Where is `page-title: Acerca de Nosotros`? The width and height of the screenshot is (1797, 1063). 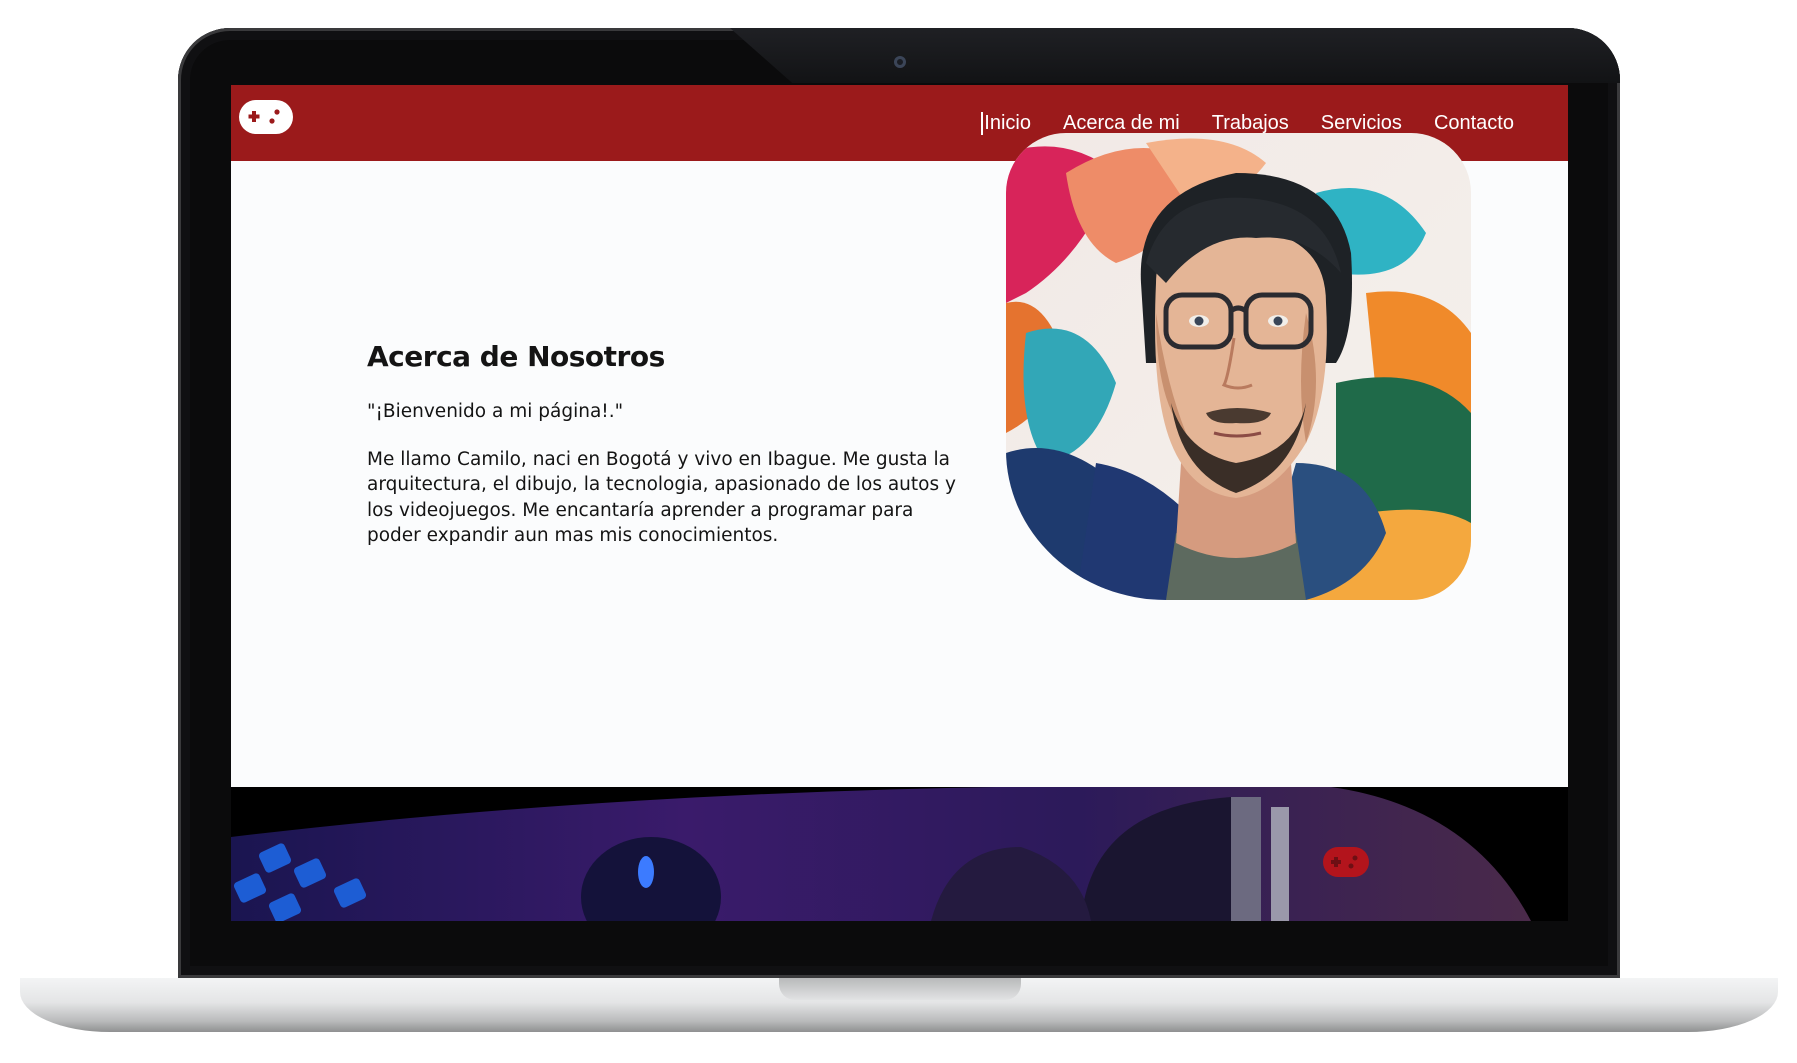
page-title: Acerca de Nosotros is located at coordinates (516, 356).